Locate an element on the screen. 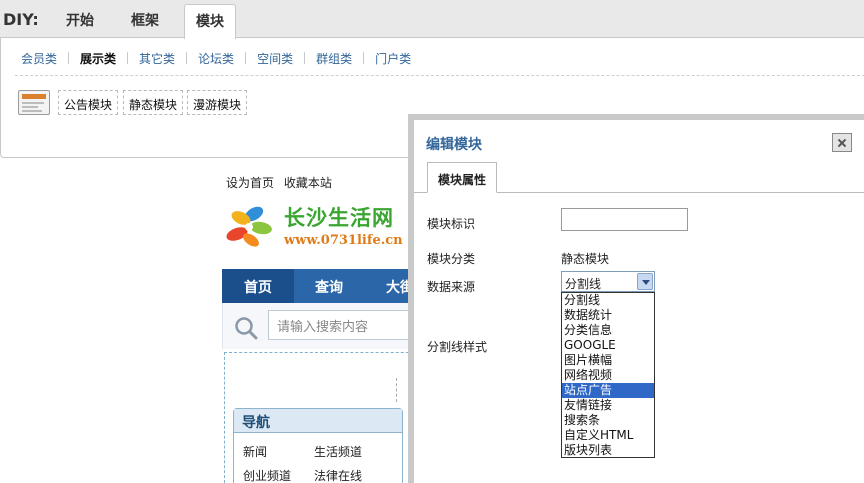  option-custom-html: 自定义HTML is located at coordinates (608, 435).